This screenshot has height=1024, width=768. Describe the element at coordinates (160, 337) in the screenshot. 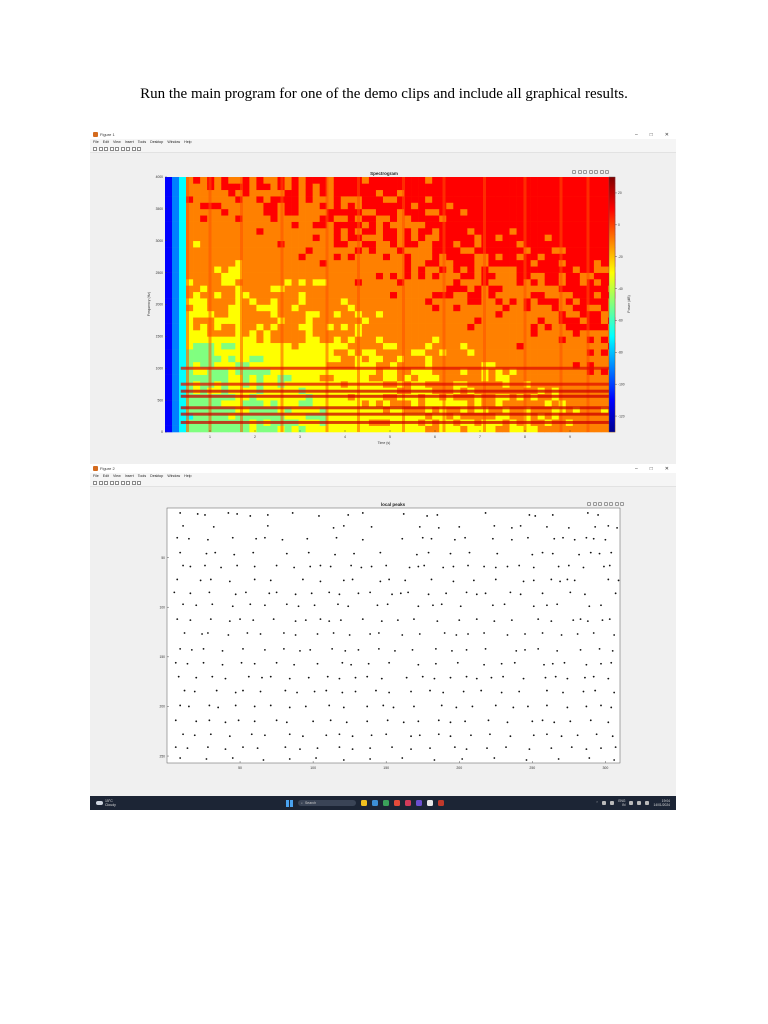

I see `y-tick-label: 1500` at that location.